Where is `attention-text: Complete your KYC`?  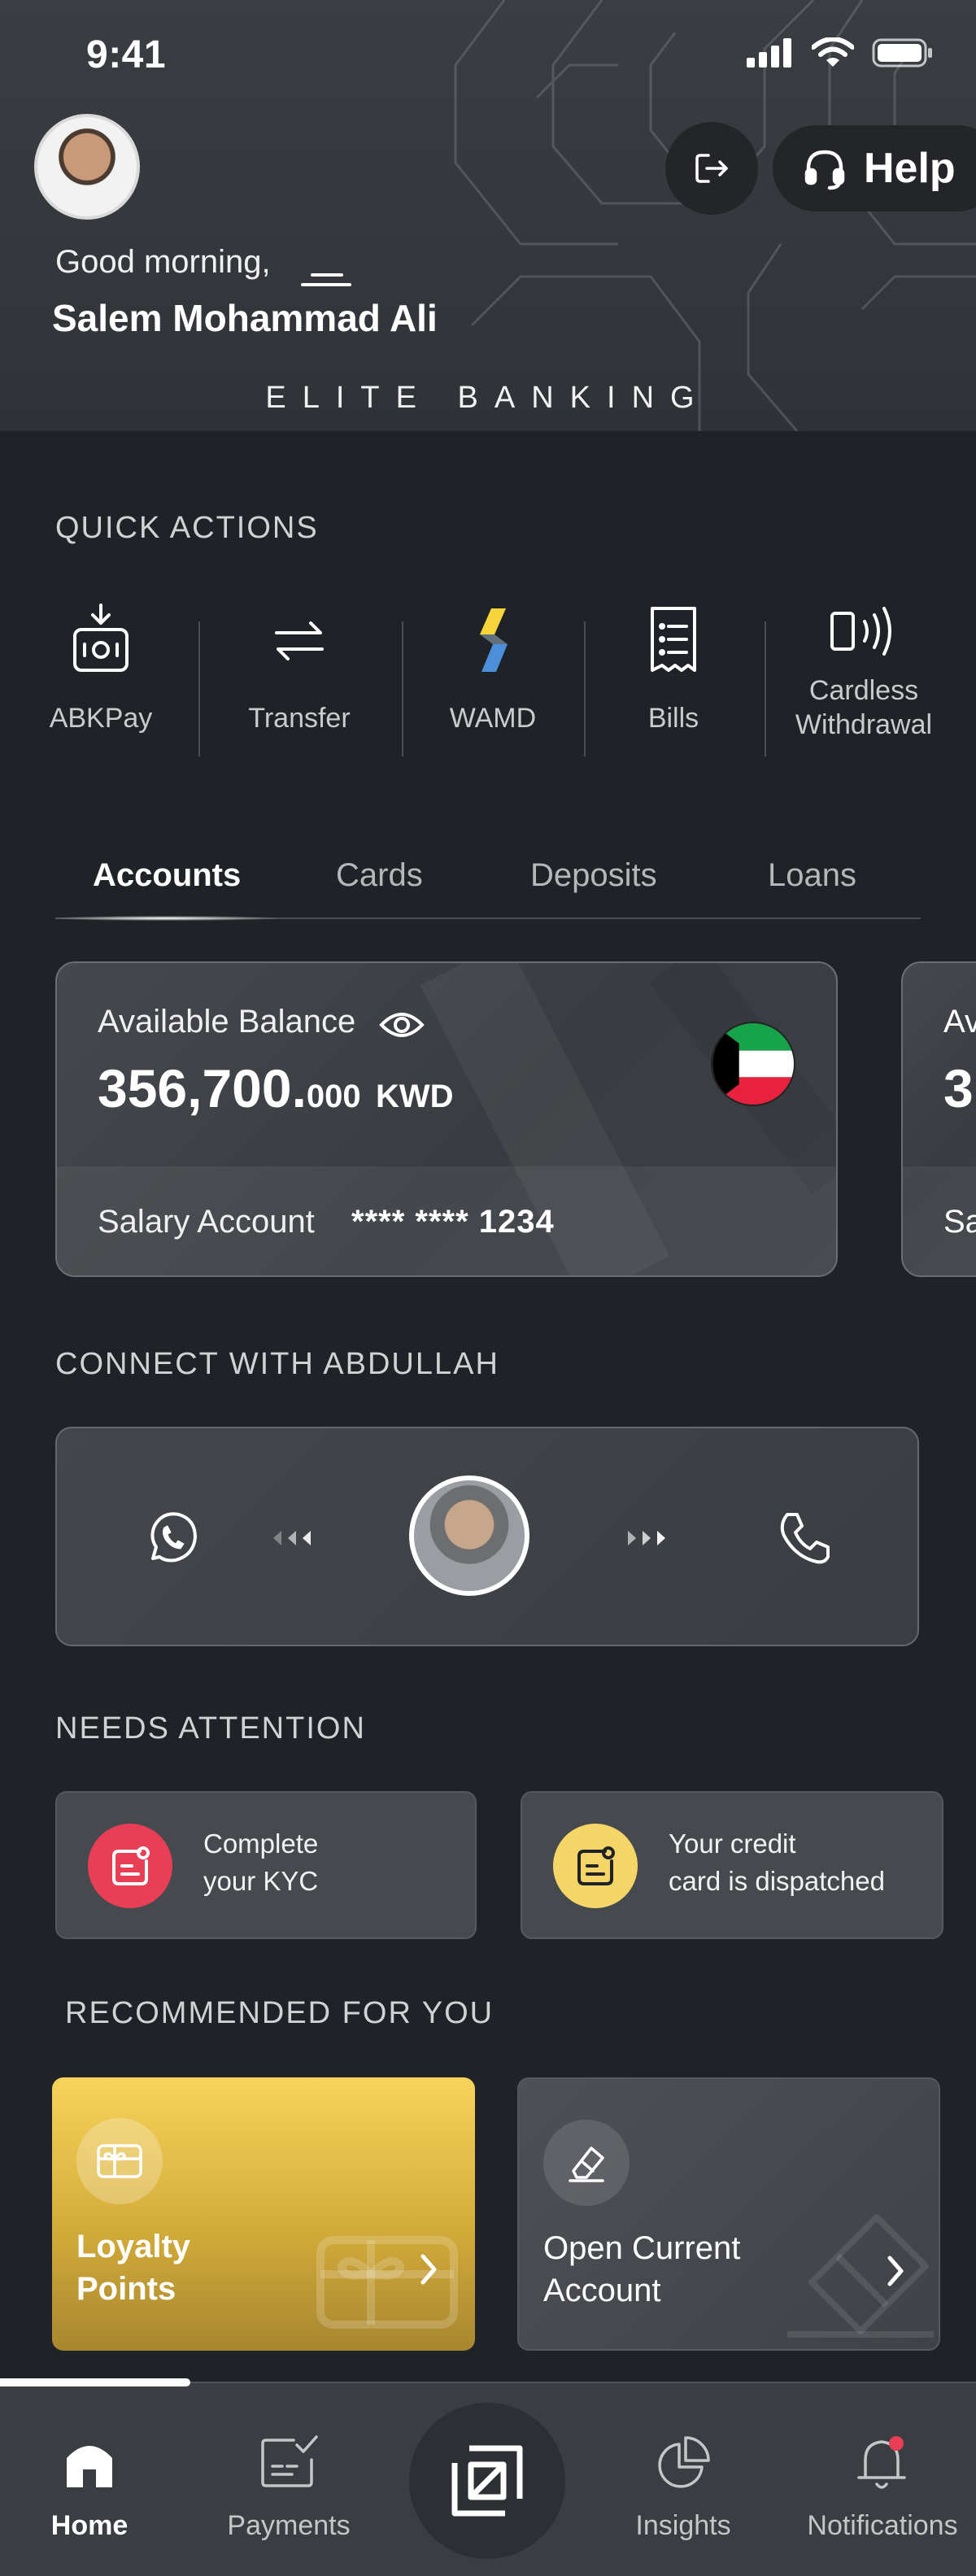 attention-text: Complete your KYC is located at coordinates (260, 1862).